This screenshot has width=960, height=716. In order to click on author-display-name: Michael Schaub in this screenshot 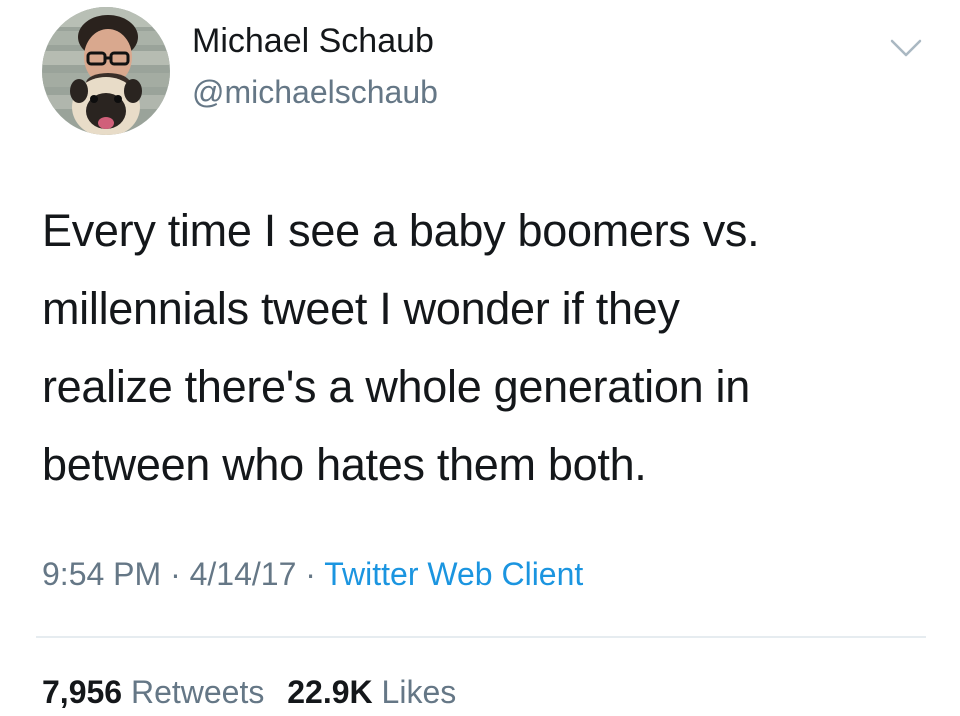, I will do `click(313, 41)`.